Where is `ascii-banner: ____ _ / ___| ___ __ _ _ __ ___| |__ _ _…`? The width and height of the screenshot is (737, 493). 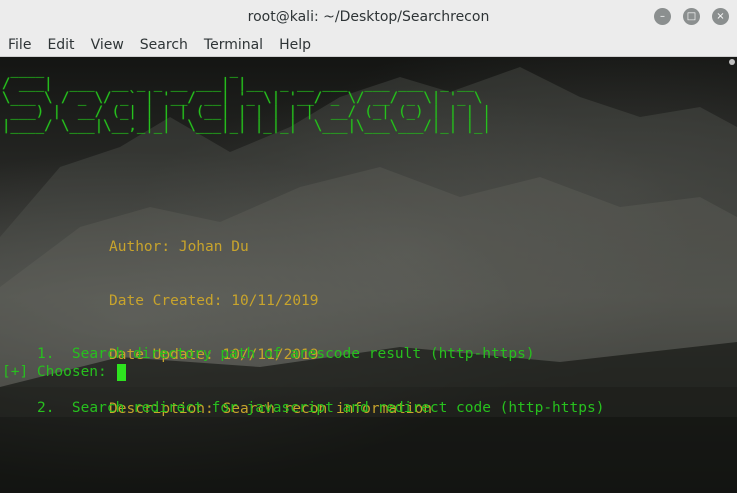 ascii-banner: ____ _ / ___| ___ __ _ _ __ ___| |__ _ _… is located at coordinates (246, 98).